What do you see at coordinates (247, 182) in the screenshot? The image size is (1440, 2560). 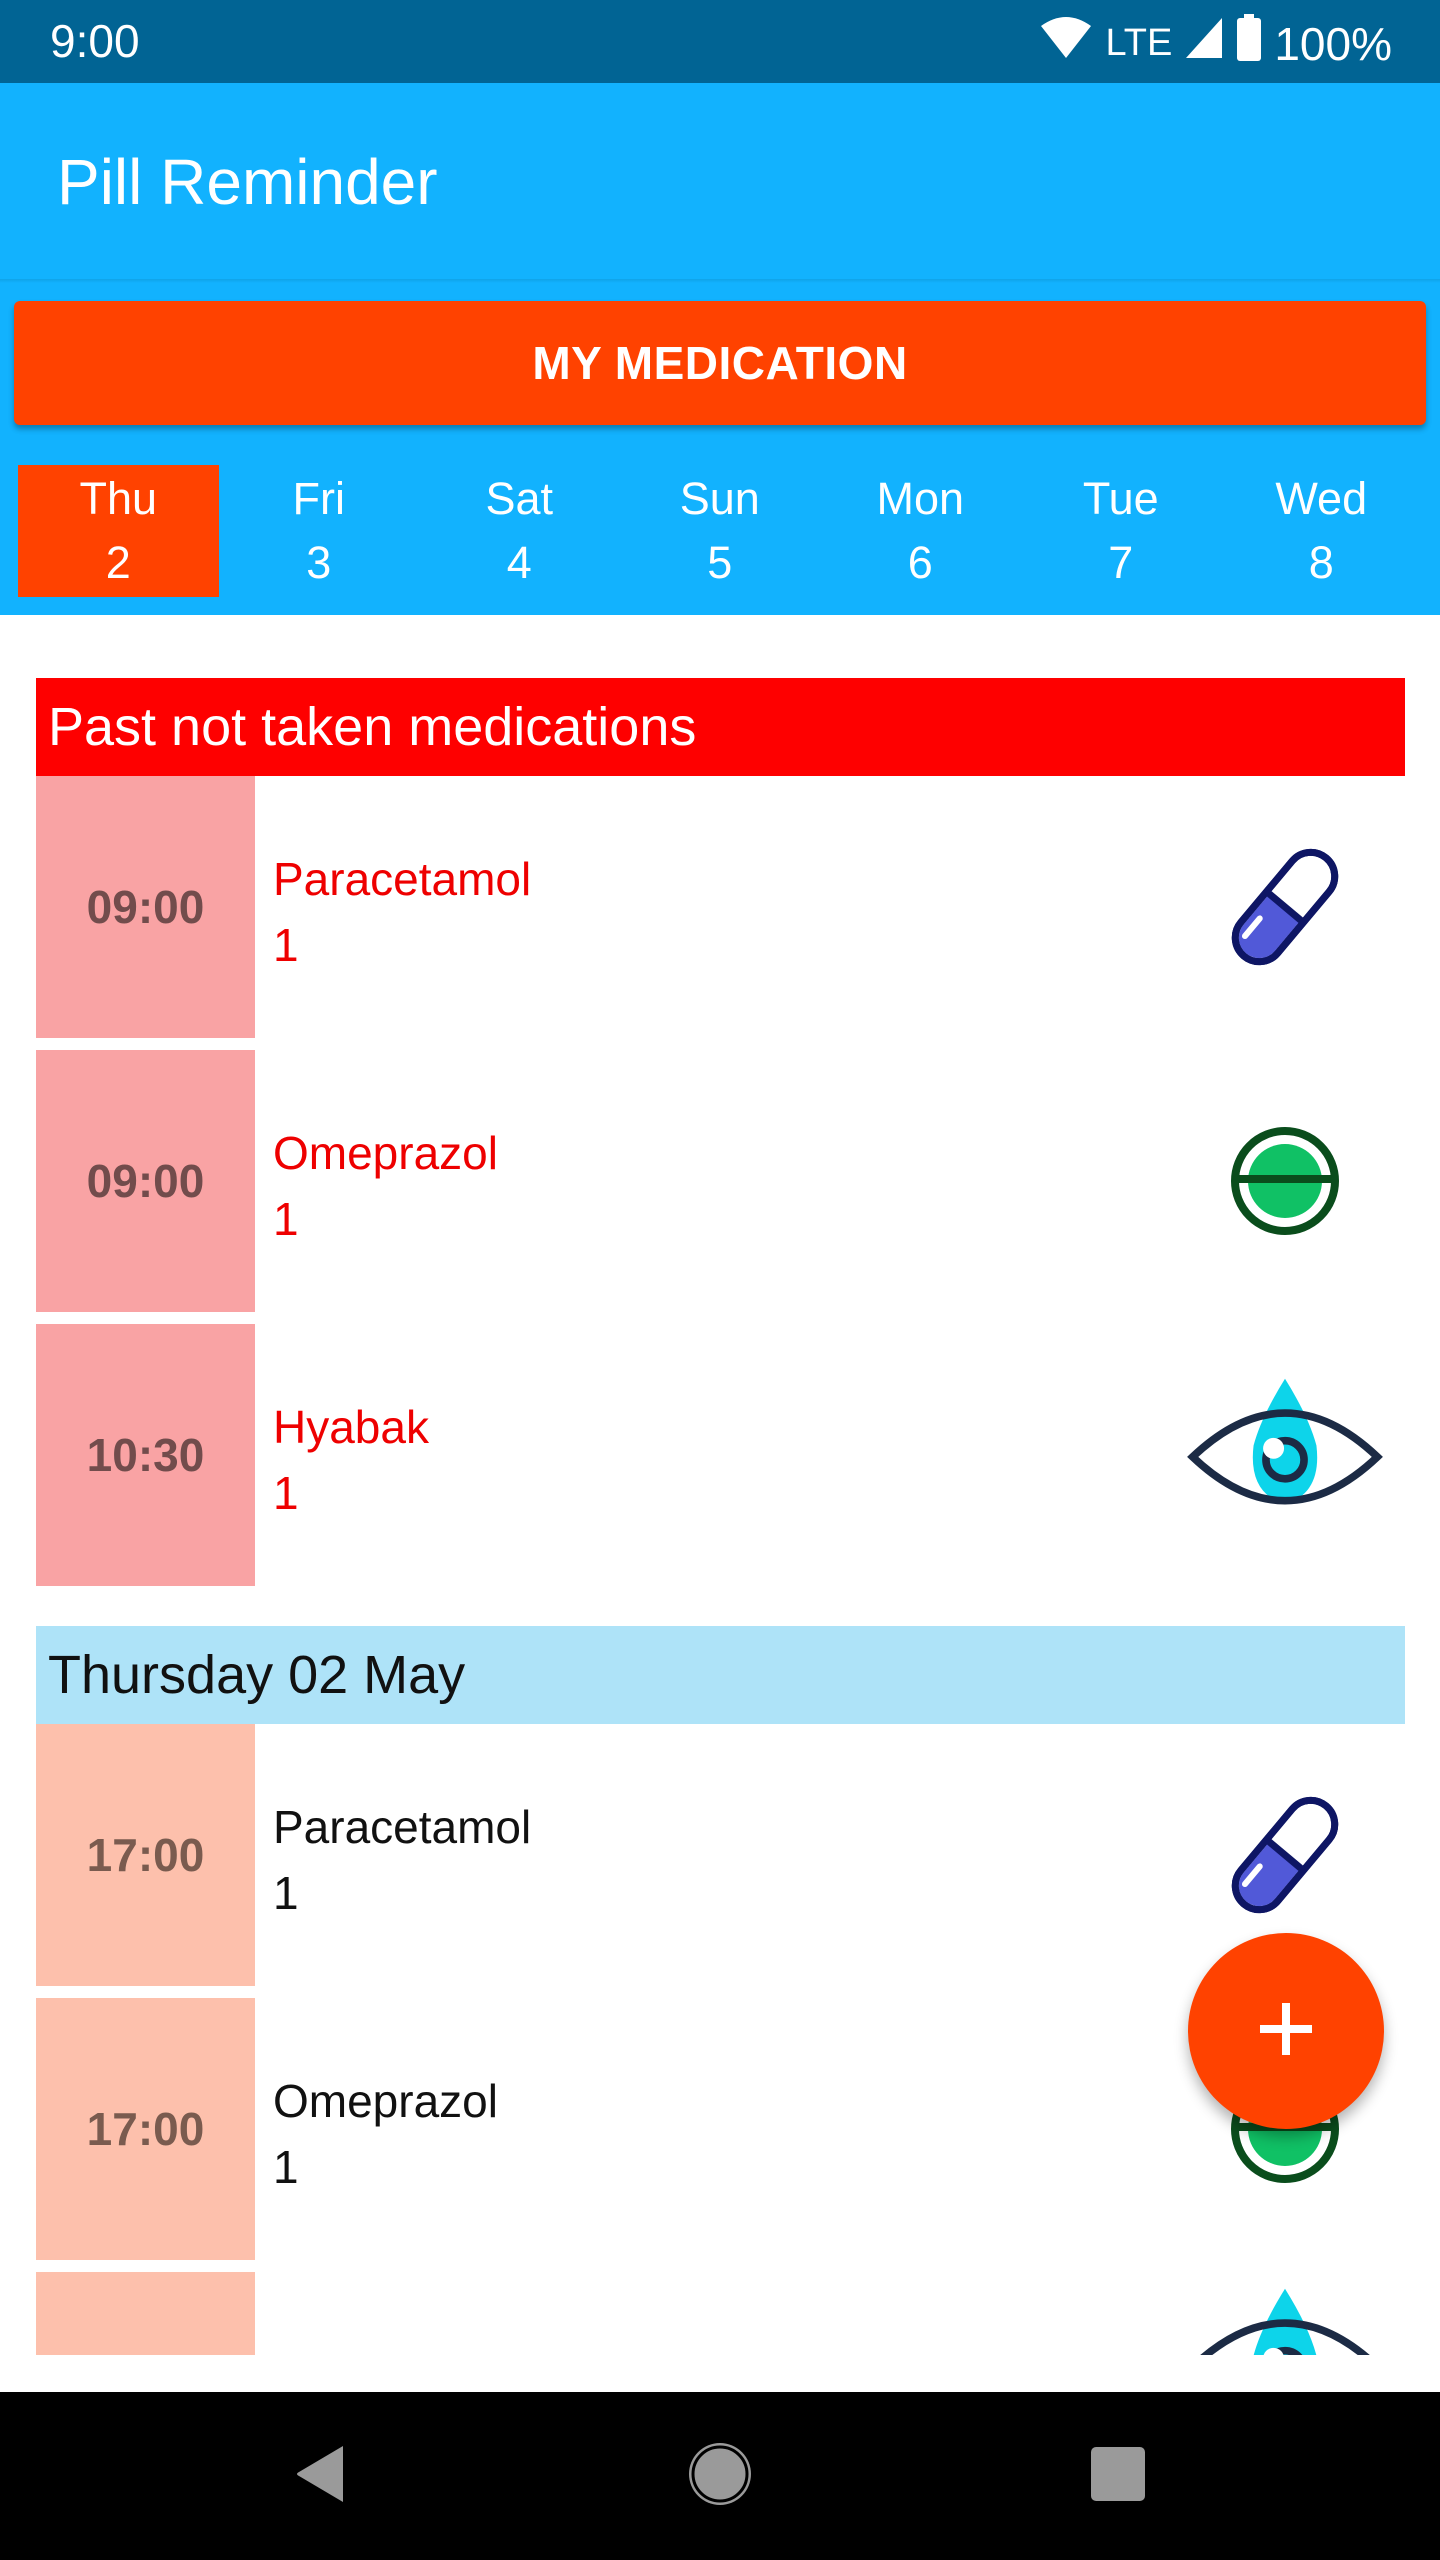 I see `app-title: Pill Reminder` at bounding box center [247, 182].